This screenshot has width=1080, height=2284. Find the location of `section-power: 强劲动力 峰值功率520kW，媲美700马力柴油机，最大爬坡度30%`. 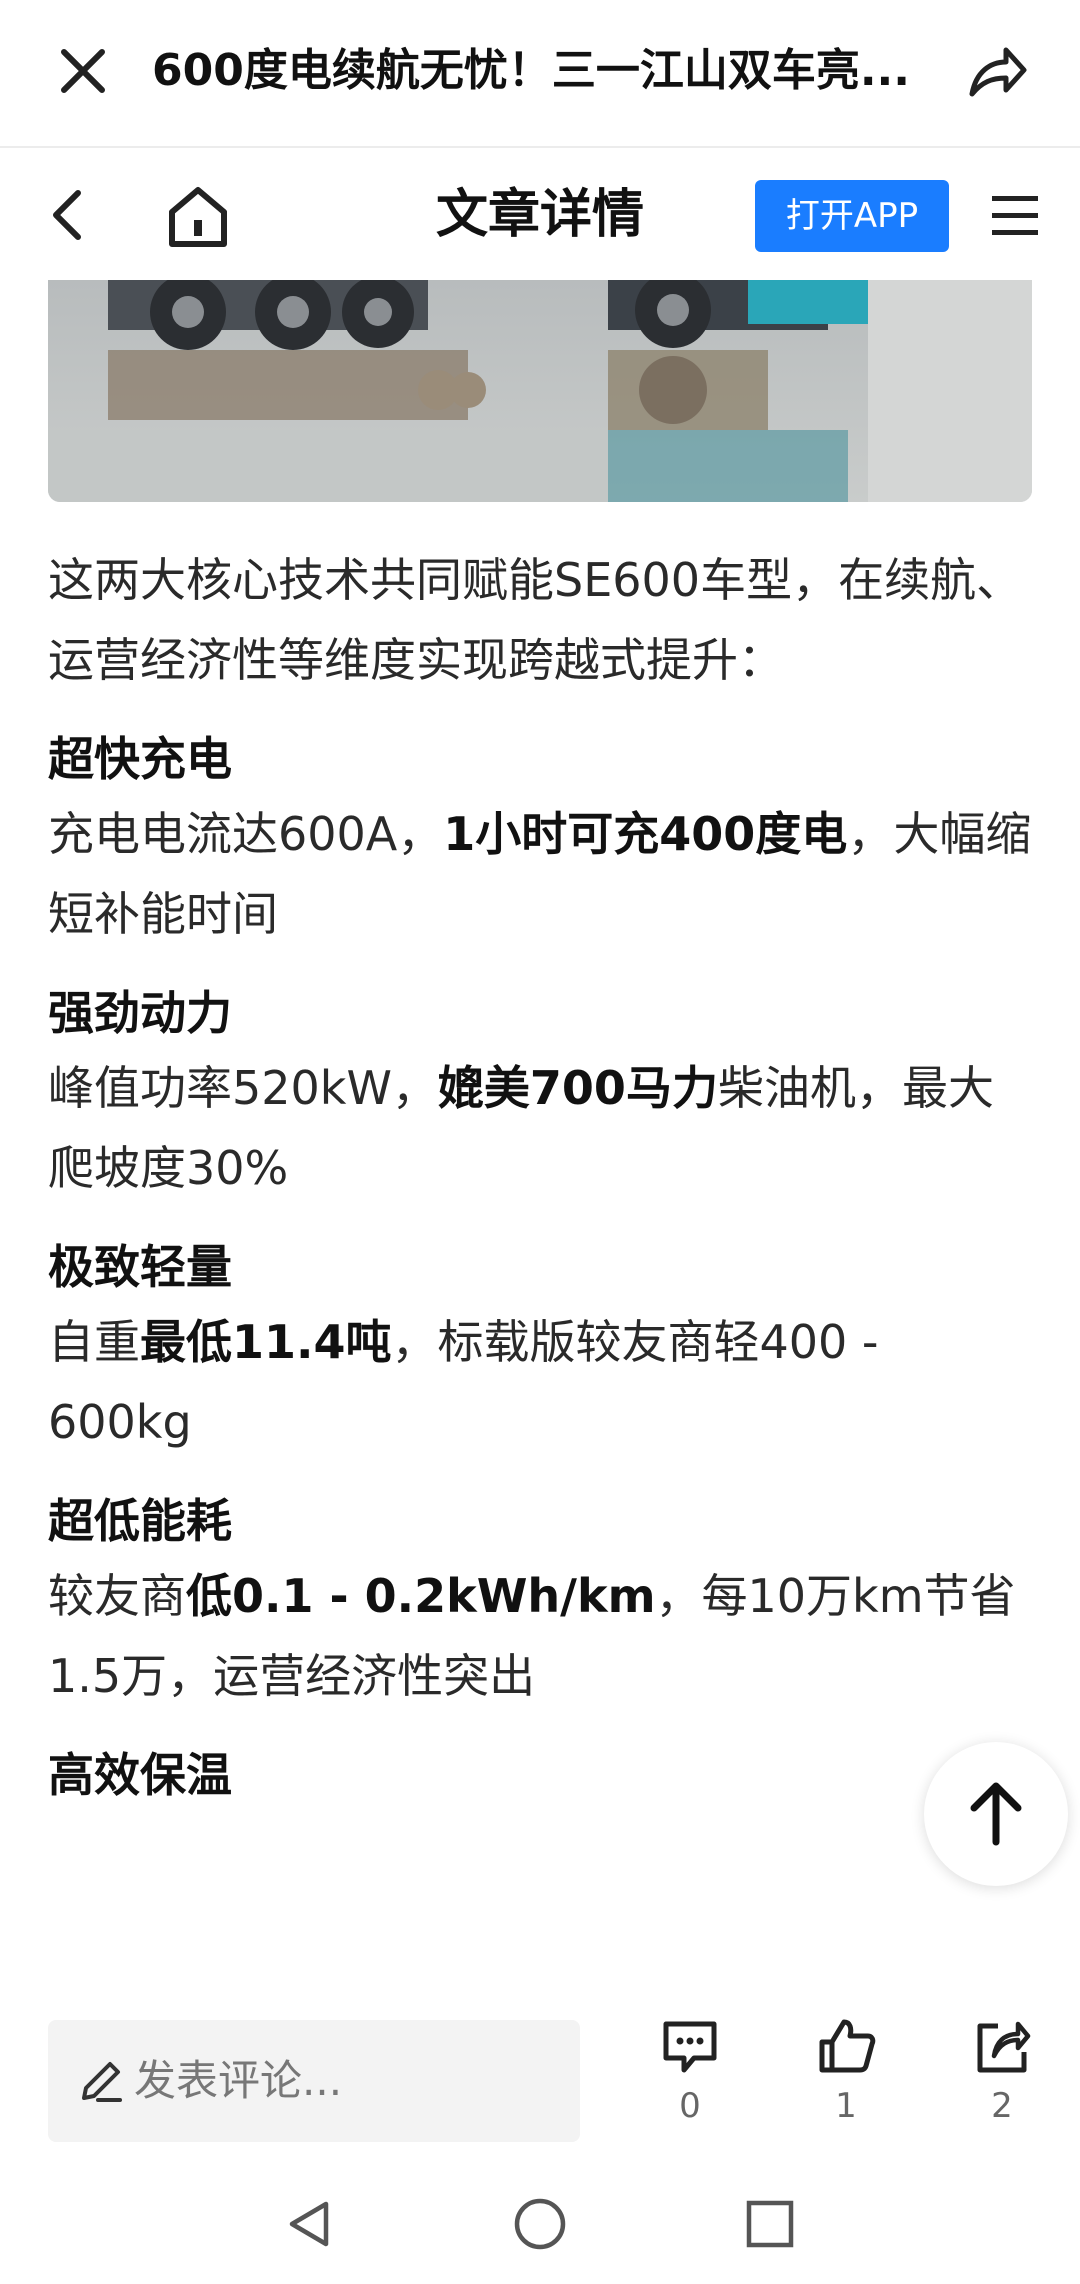

section-power: 强劲动力 峰值功率520kW，媲美700马力柴油机，最大爬坡度30% is located at coordinates (540, 1093).